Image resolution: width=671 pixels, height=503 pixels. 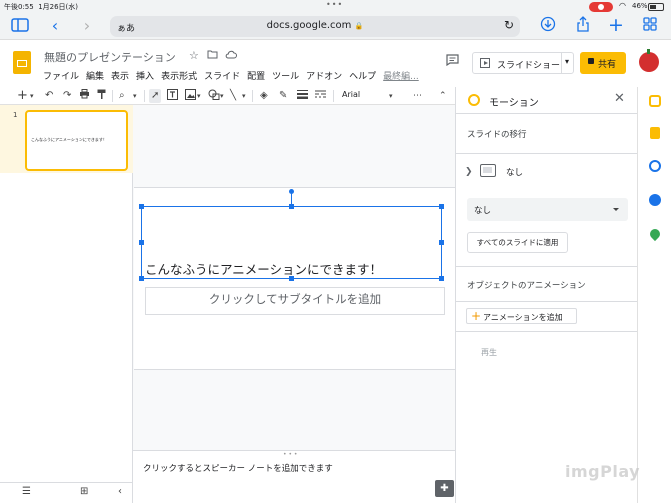 I want to click on add-animation-label: アニメーションを追加, so click(x=523, y=317).